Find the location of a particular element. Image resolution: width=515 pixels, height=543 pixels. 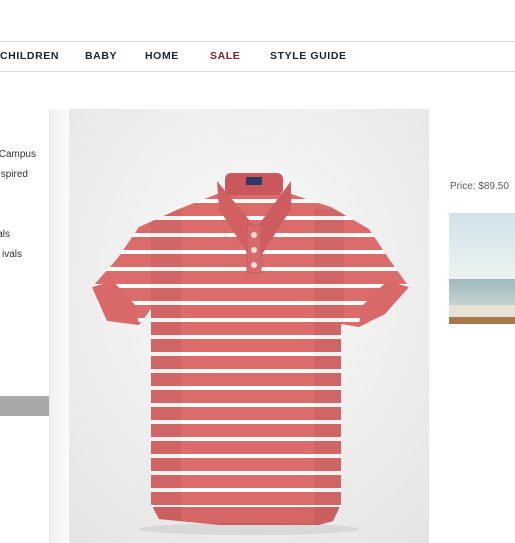

nav-item-baby: BABY is located at coordinates (101, 56).